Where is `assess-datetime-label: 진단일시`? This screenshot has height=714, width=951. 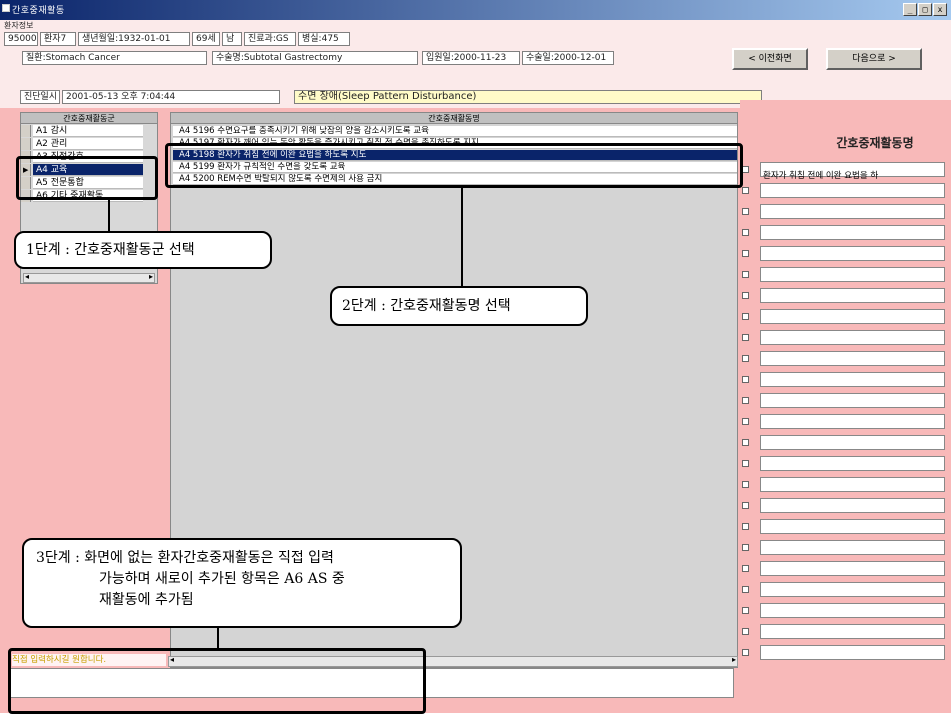
assess-datetime-label: 진단일시 is located at coordinates (40, 97).